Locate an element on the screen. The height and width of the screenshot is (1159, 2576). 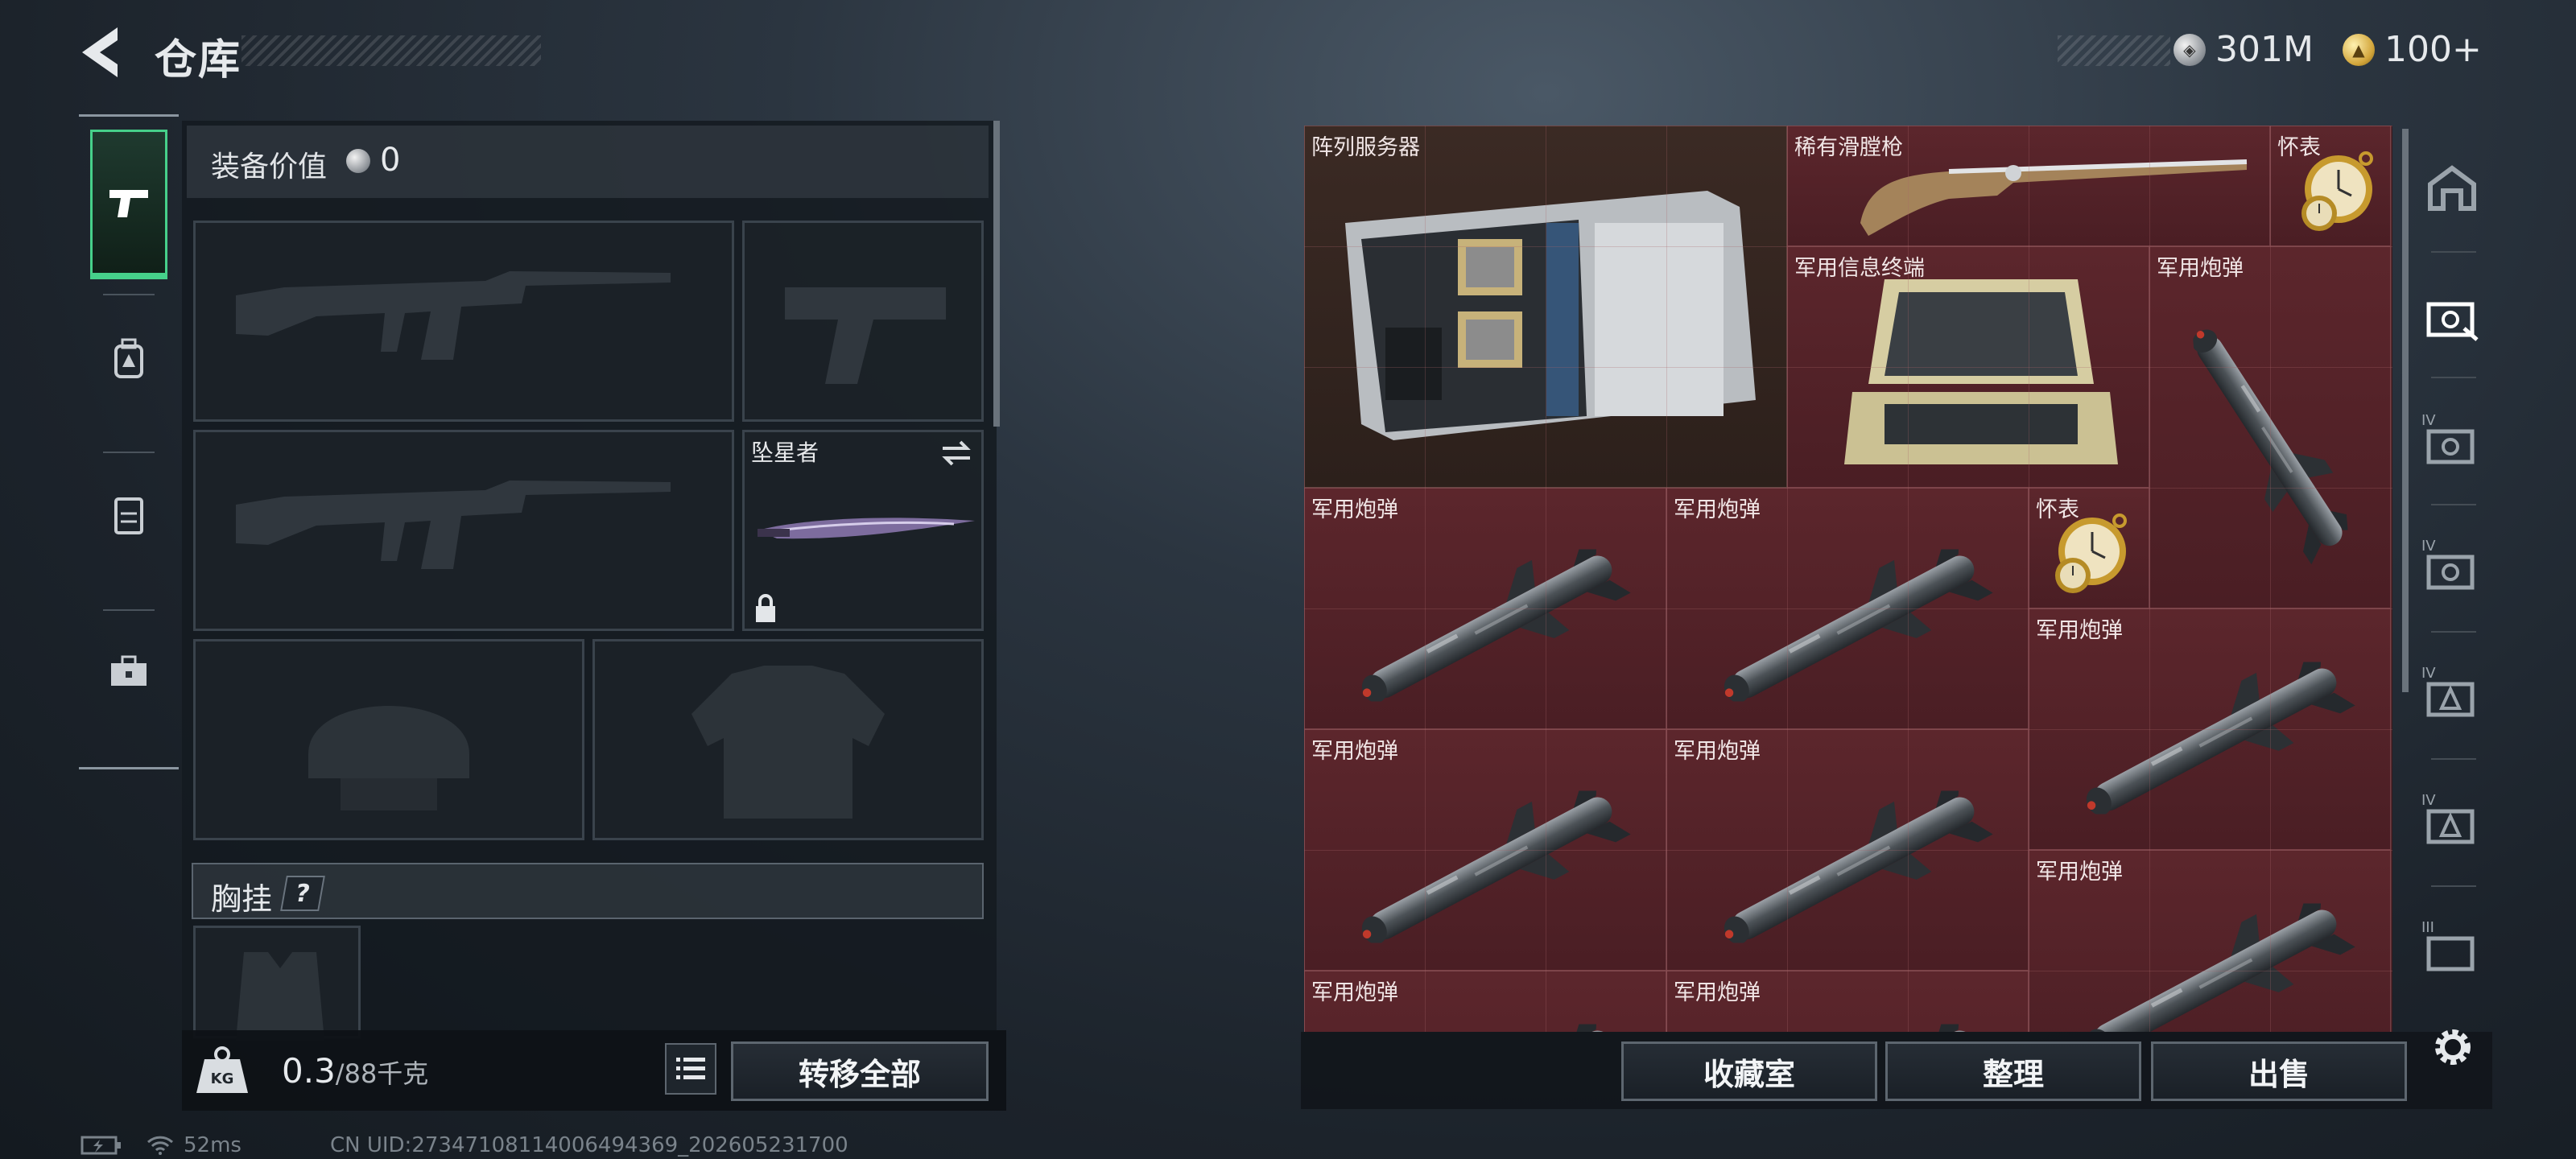
collection-room-button: 收藏室 is located at coordinates (1749, 1071).